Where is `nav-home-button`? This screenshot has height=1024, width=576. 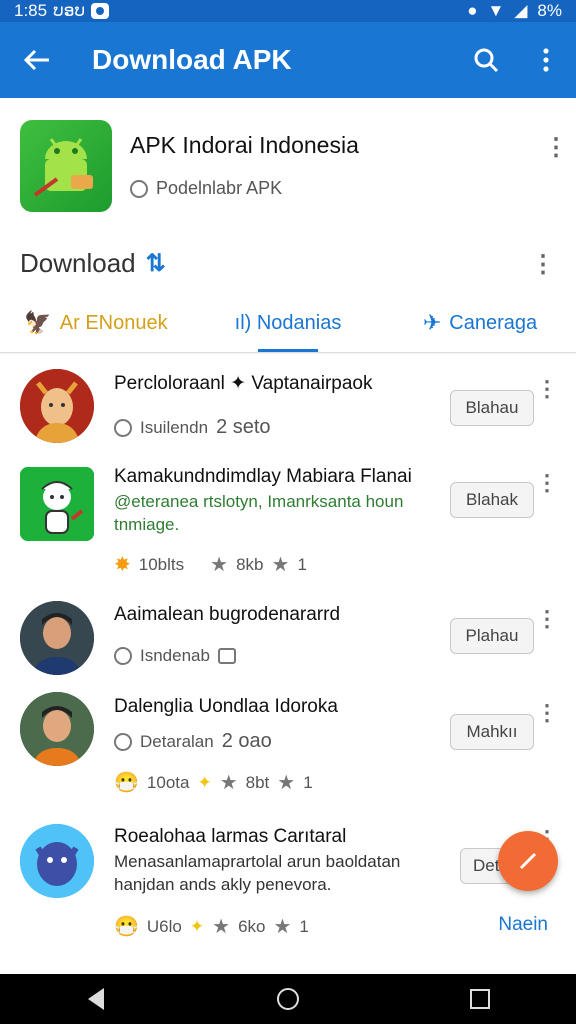
nav-home-button is located at coordinates (288, 999).